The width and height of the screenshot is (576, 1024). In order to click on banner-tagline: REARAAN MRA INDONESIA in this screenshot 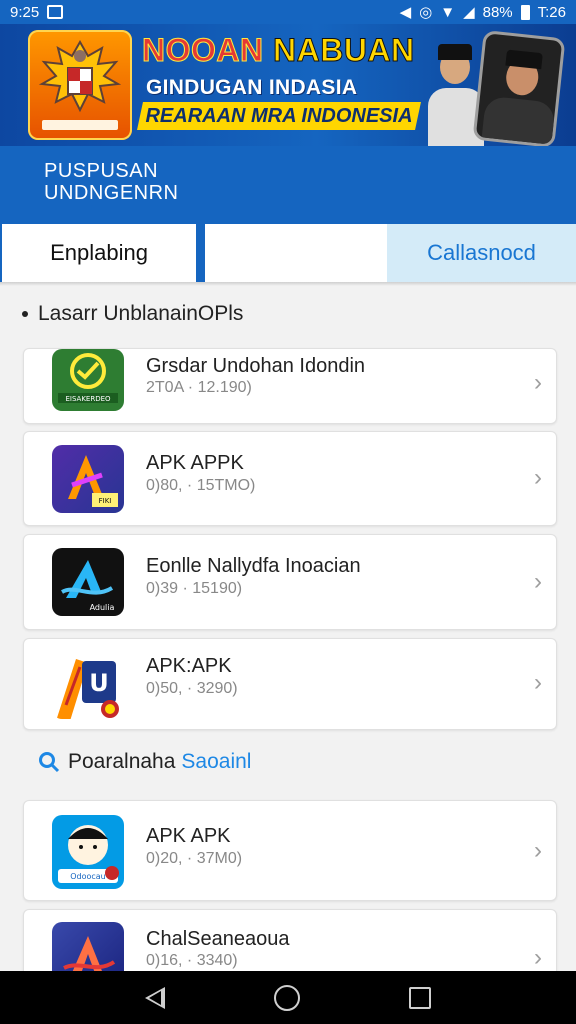, I will do `click(279, 116)`.